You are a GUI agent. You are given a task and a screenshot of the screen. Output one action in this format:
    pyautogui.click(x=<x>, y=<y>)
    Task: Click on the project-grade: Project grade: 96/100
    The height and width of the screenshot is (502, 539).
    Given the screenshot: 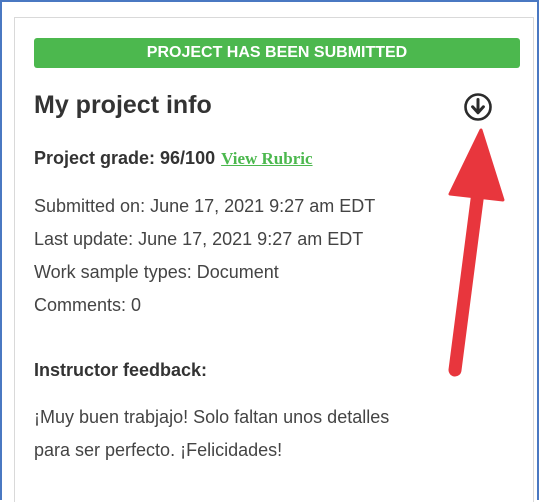 What is the action you would take?
    pyautogui.click(x=125, y=158)
    